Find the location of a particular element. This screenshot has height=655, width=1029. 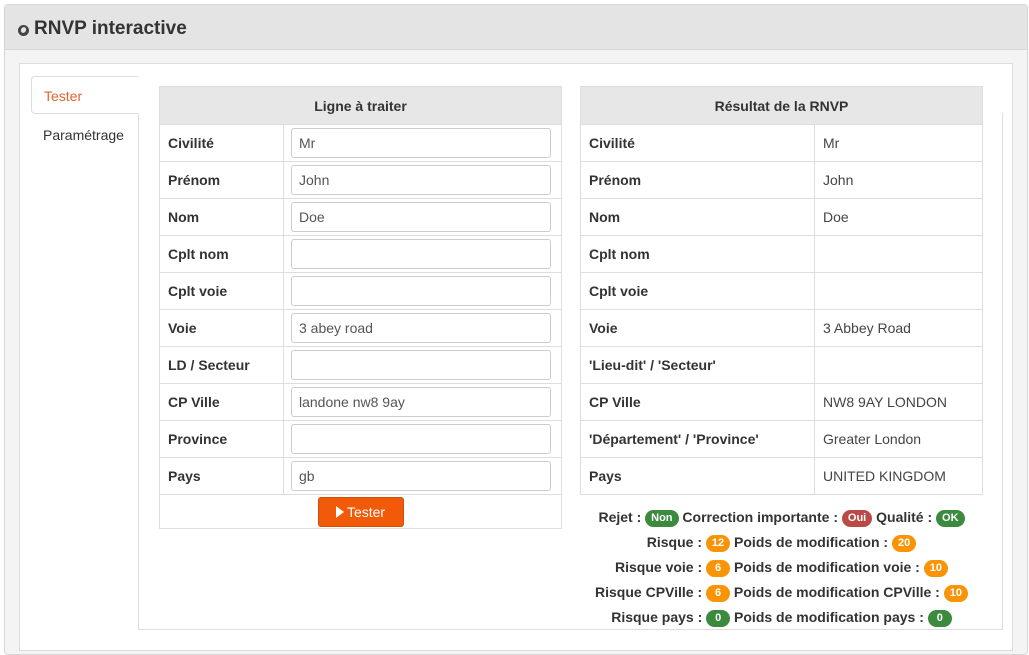

cp-ville-input is located at coordinates (421, 402).